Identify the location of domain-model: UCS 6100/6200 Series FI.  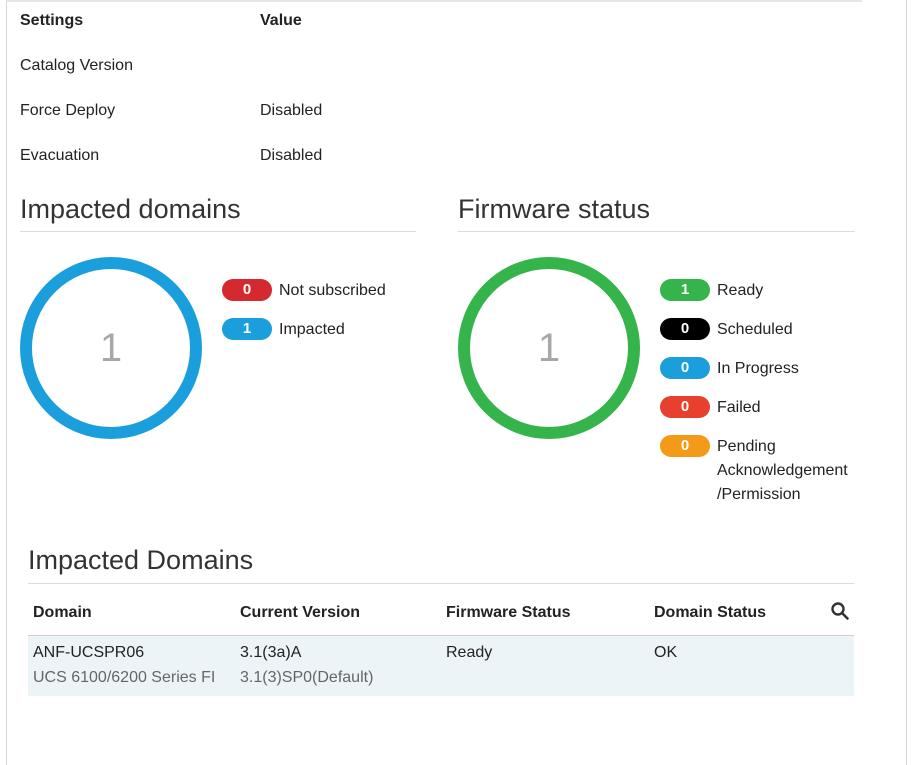
(124, 677).